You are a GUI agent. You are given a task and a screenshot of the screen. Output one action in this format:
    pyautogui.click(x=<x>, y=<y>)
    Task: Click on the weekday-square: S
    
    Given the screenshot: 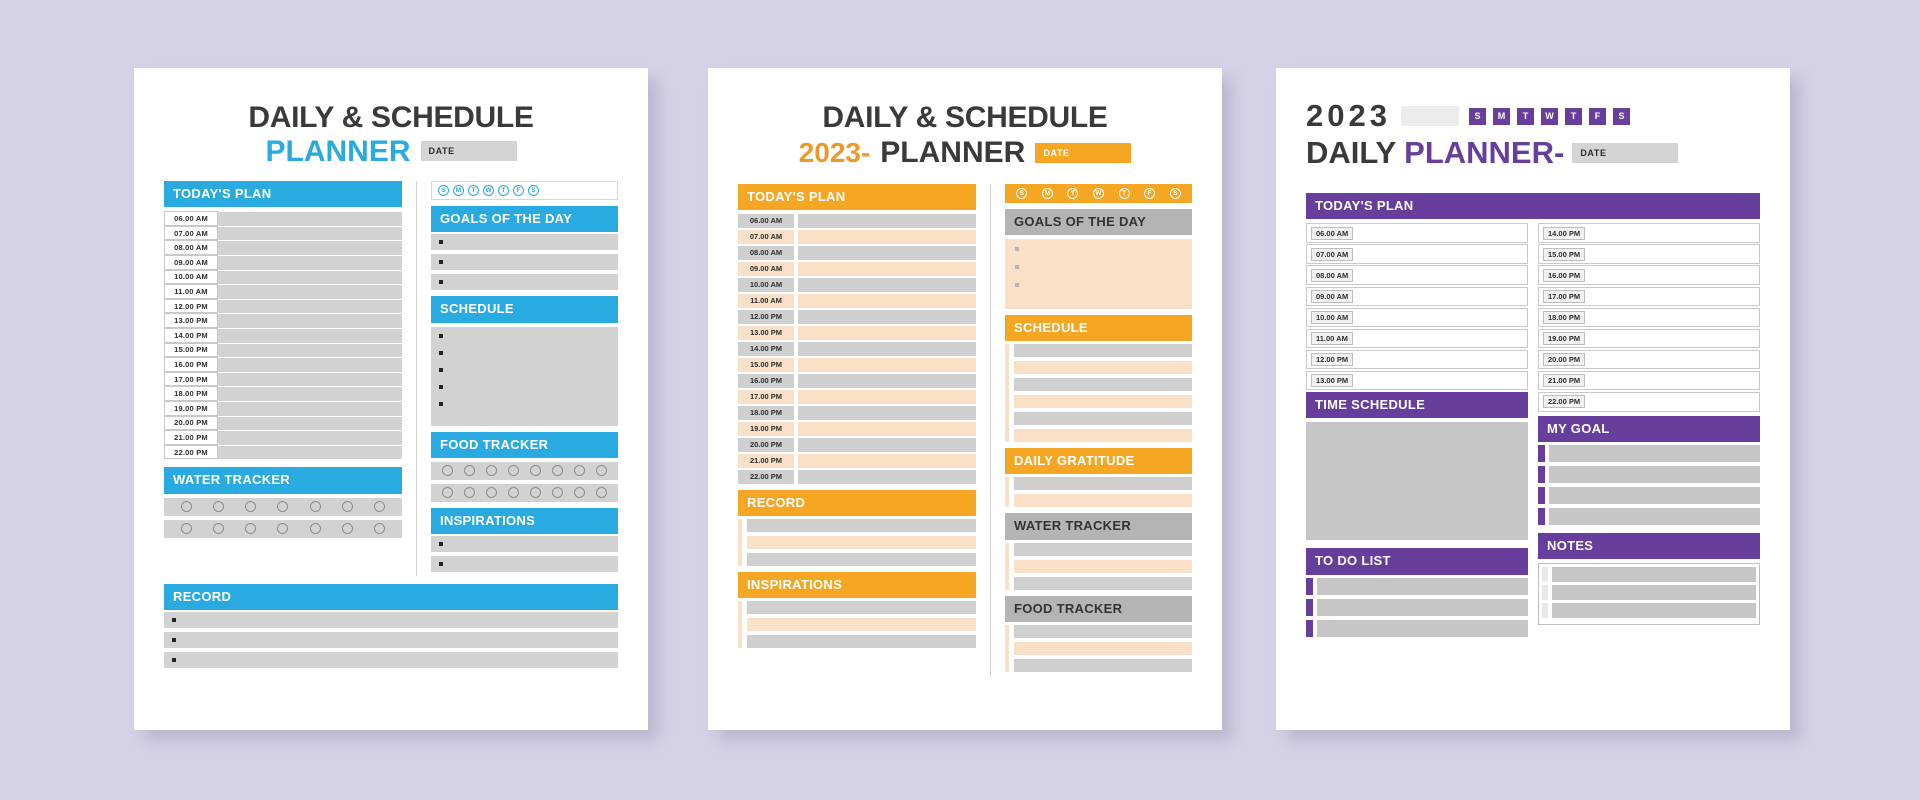 What is the action you would take?
    pyautogui.click(x=1477, y=116)
    